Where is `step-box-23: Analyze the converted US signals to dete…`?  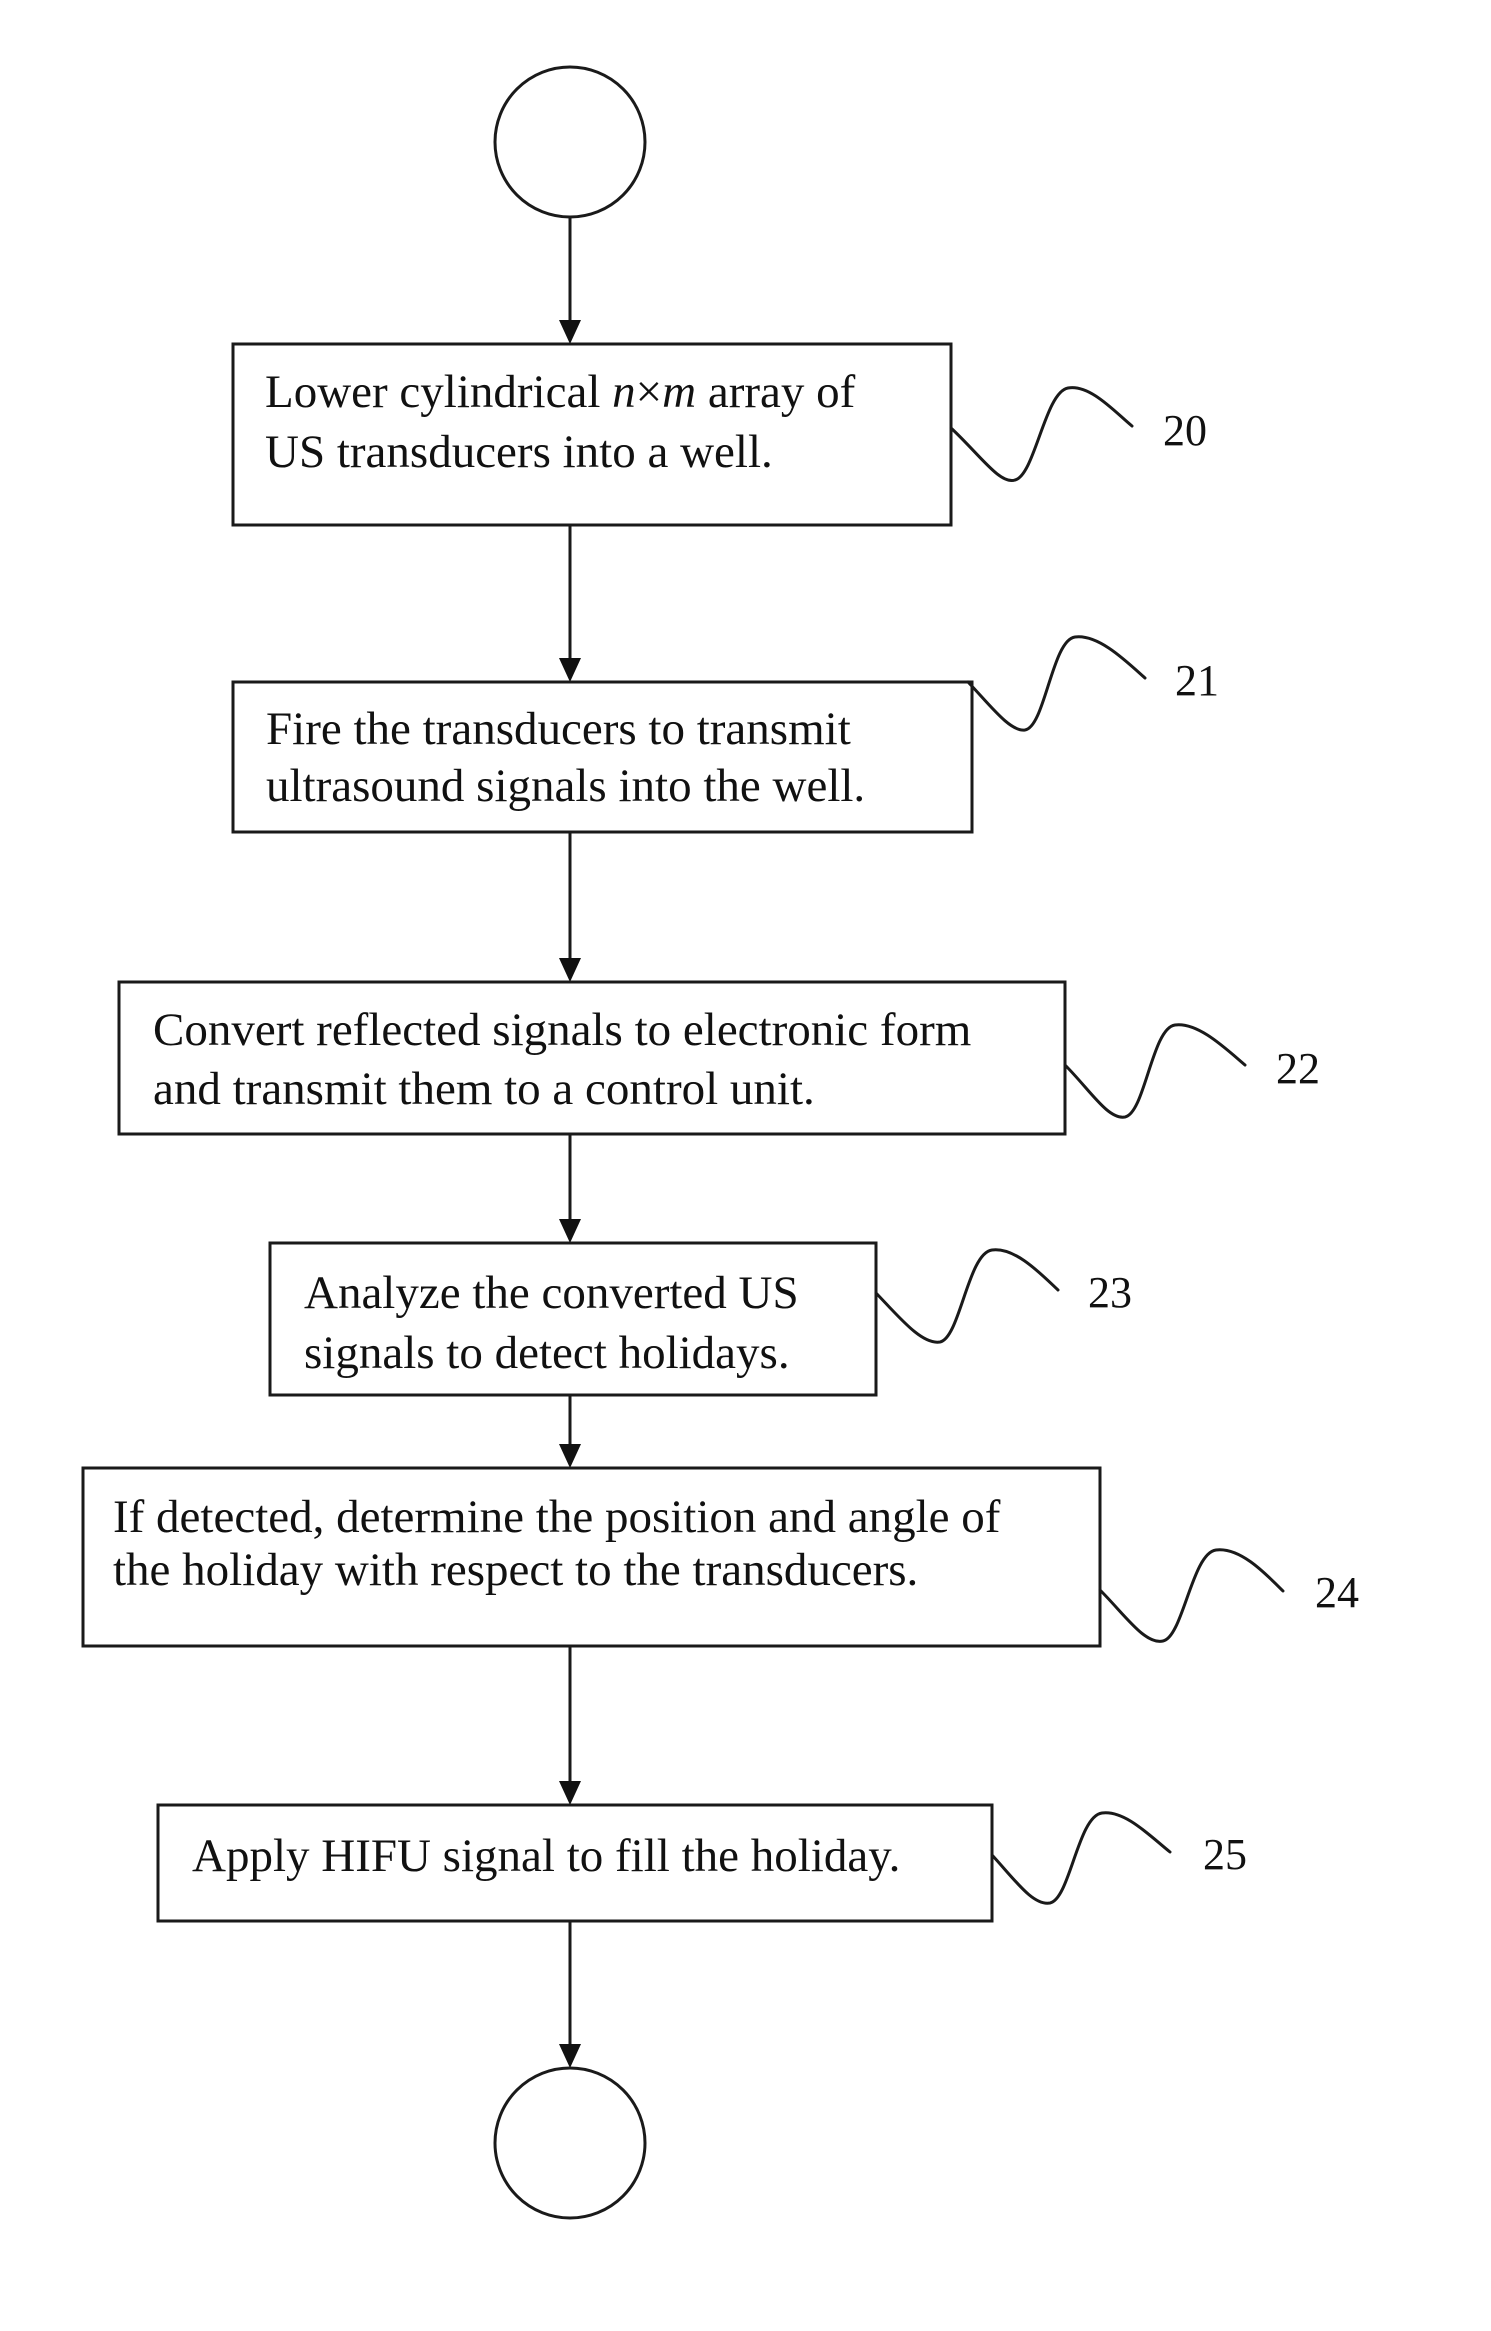
step-box-23: Analyze the converted US signals to dete… is located at coordinates (573, 1319).